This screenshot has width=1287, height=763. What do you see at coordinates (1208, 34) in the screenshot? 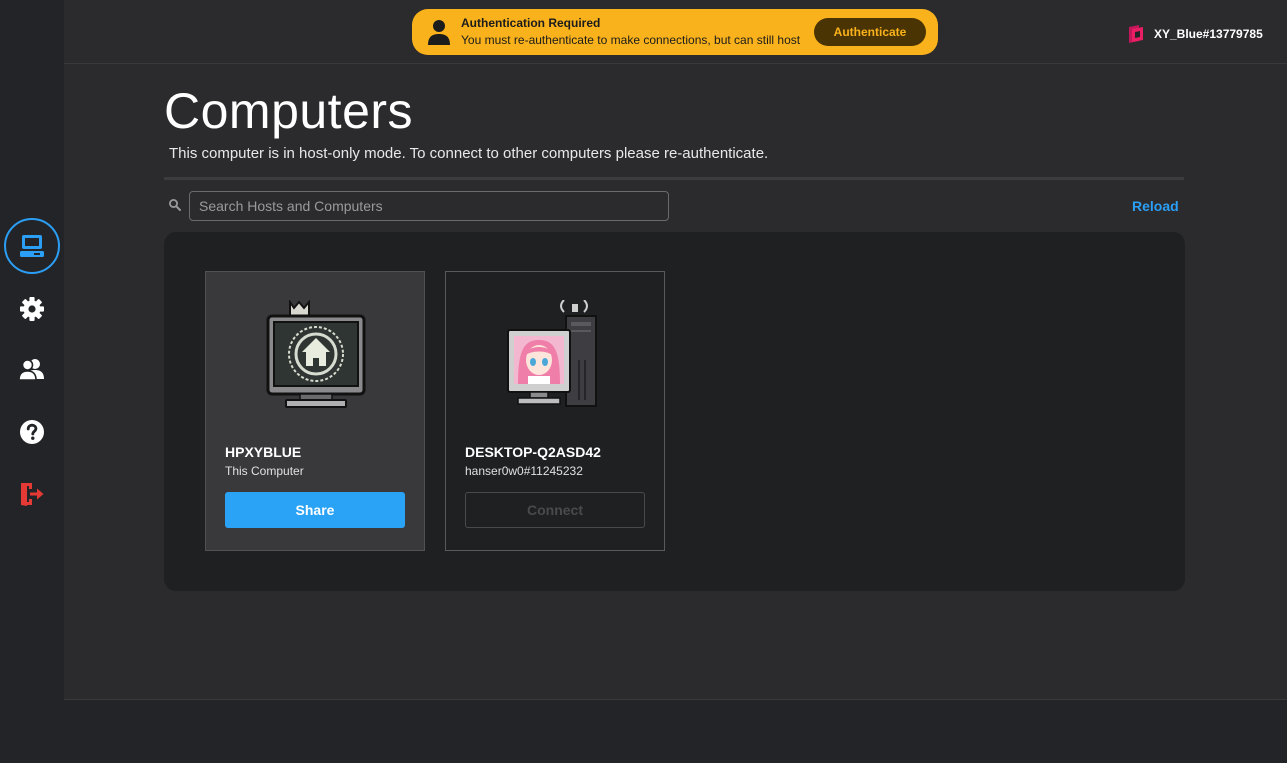
I see `user-name: XY_Blue#13779785` at bounding box center [1208, 34].